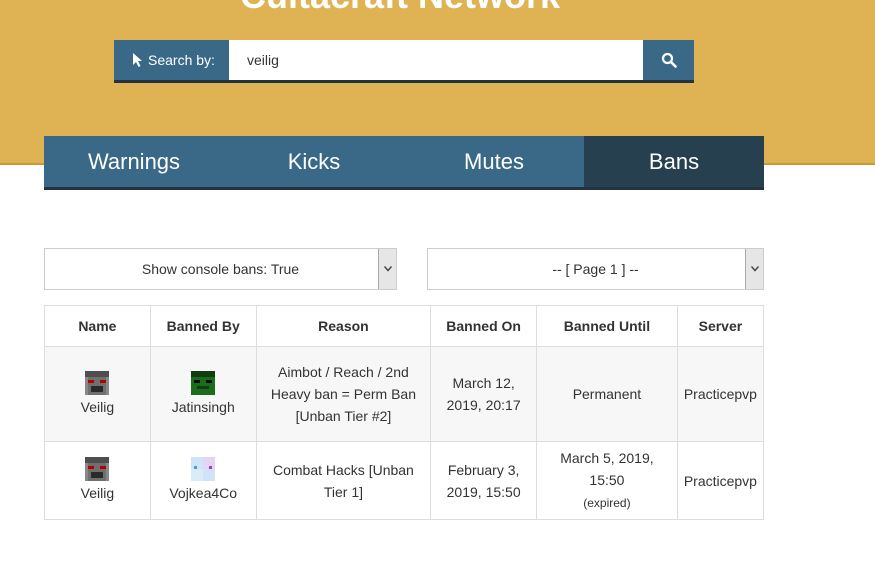 Image resolution: width=875 pixels, height=582 pixels. What do you see at coordinates (203, 493) in the screenshot?
I see `staff-name: Vojkea4Co` at bounding box center [203, 493].